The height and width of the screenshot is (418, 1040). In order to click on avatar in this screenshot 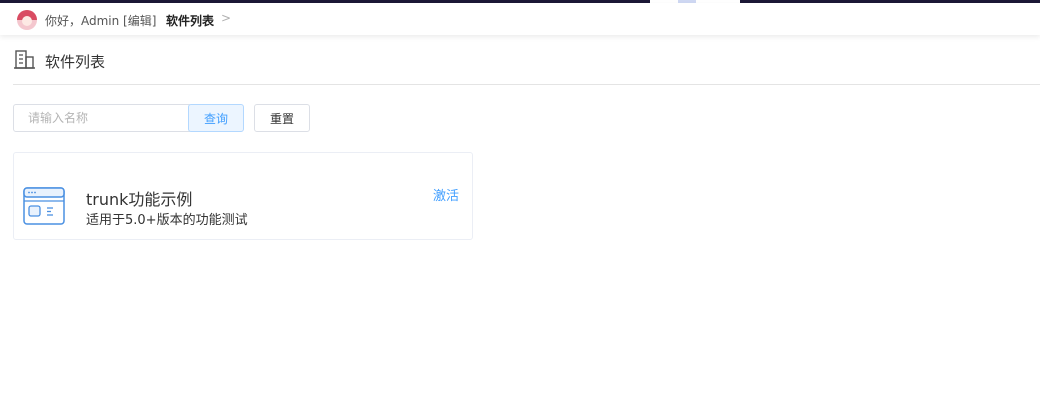, I will do `click(27, 20)`.